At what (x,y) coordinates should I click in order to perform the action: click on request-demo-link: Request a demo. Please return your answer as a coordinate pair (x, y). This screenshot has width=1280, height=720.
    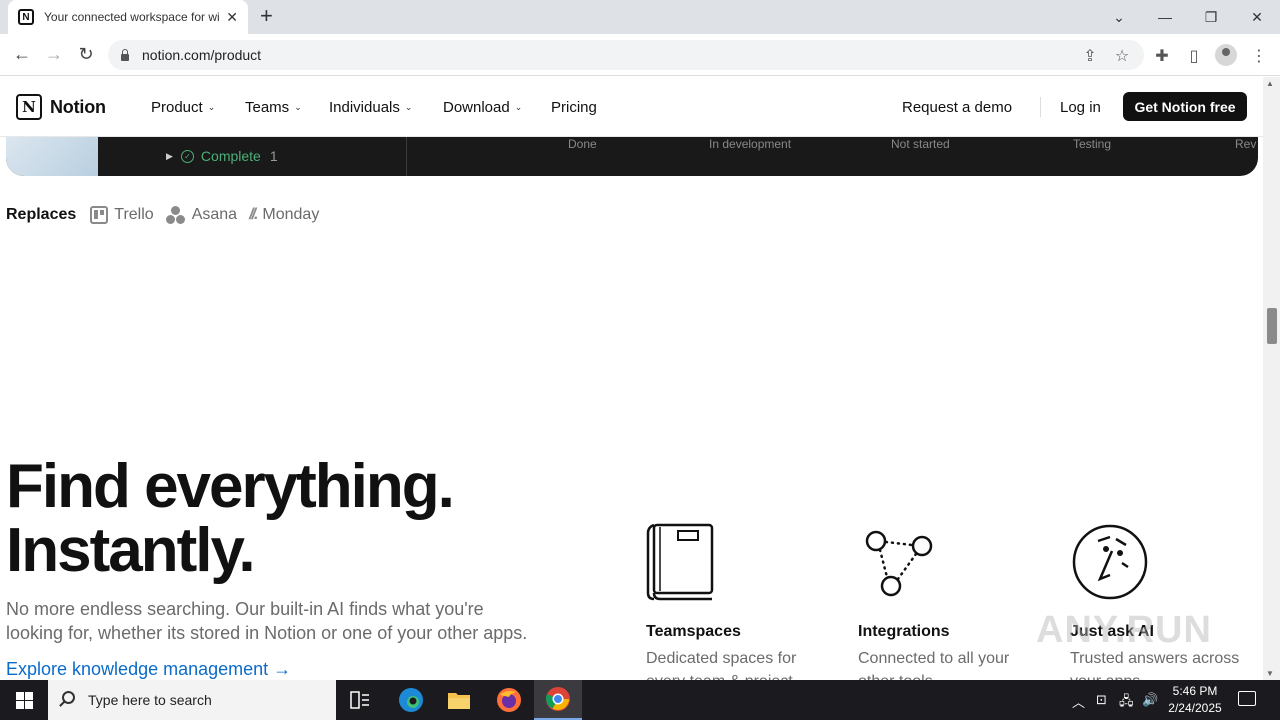
    Looking at the image, I should click on (957, 107).